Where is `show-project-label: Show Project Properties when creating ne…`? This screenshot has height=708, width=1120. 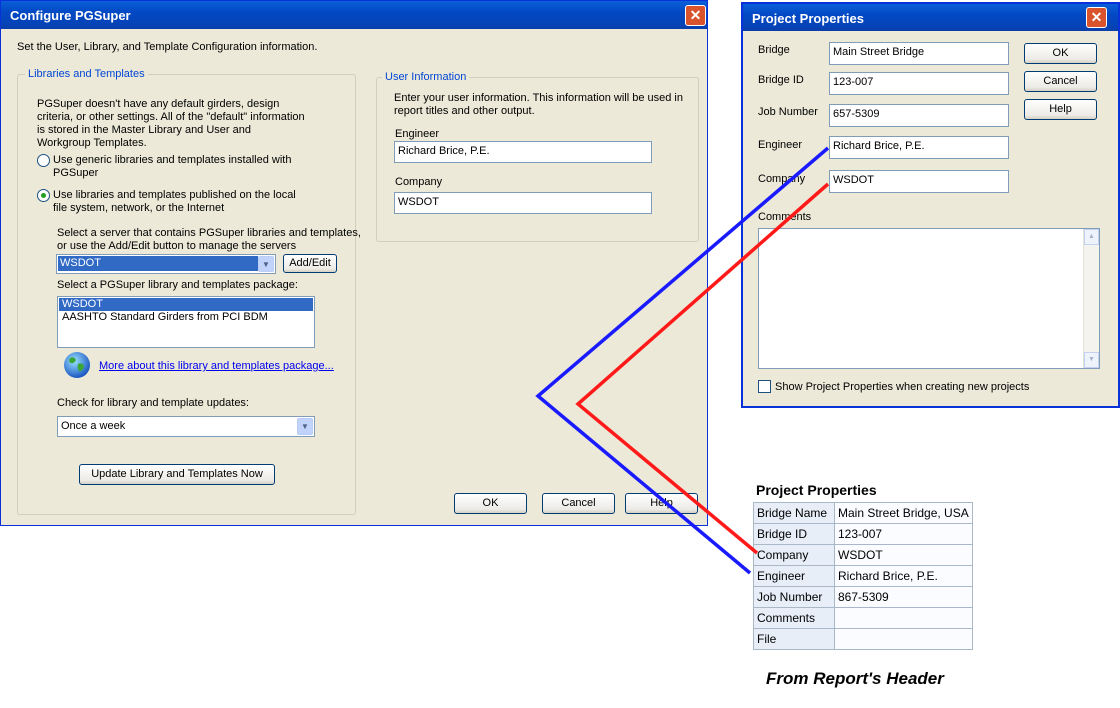 show-project-label: Show Project Properties when creating ne… is located at coordinates (902, 387).